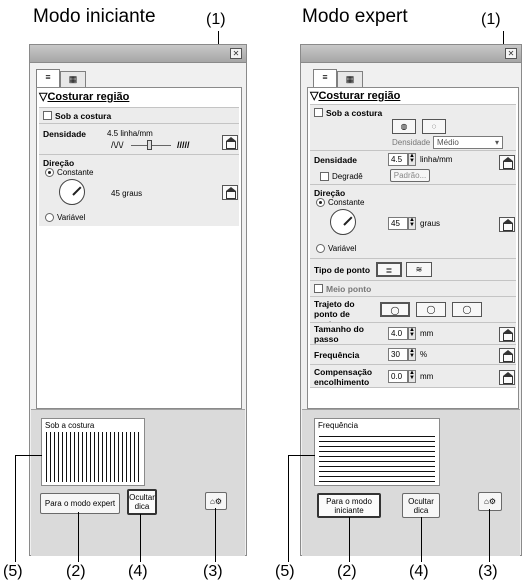 This screenshot has width=525, height=586. What do you see at coordinates (421, 539) in the screenshot?
I see `callout-4-right-line` at bounding box center [421, 539].